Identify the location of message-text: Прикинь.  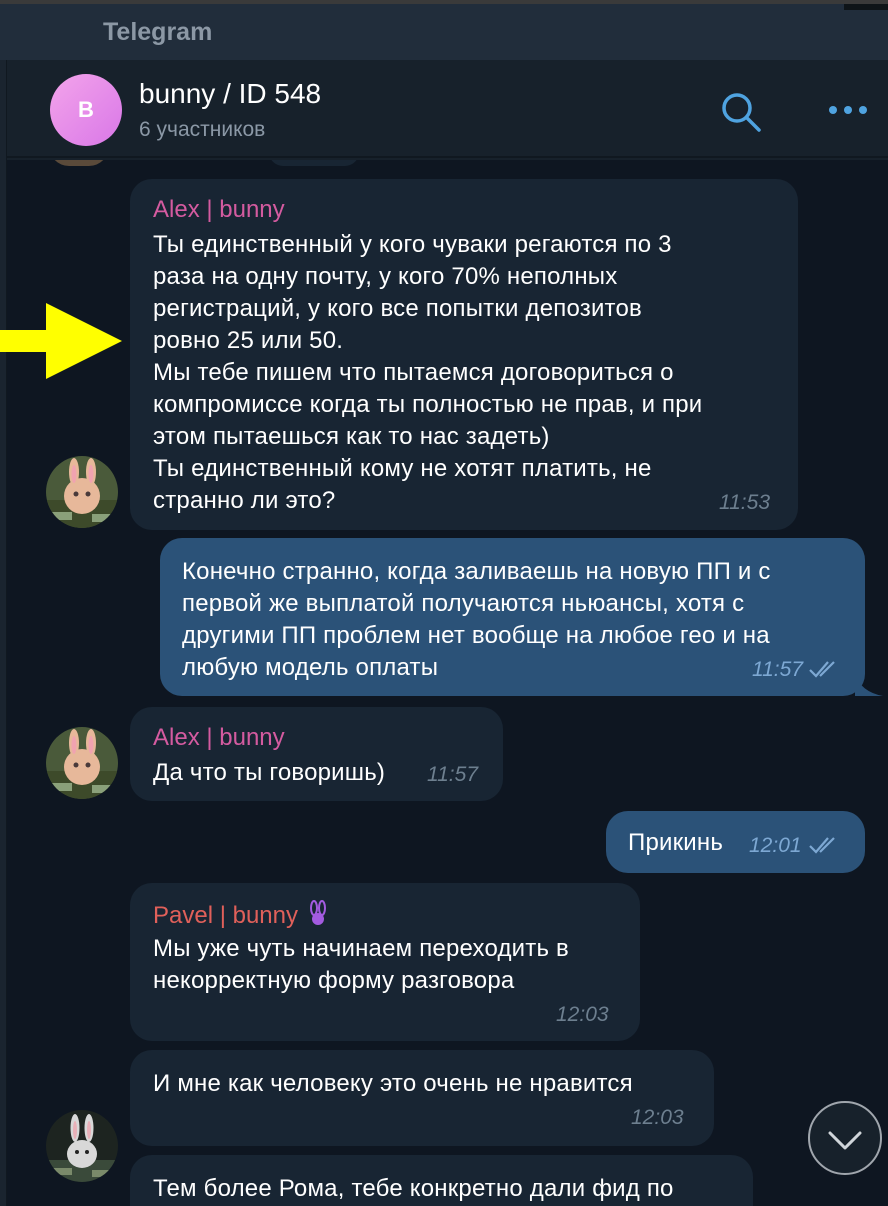
(676, 842).